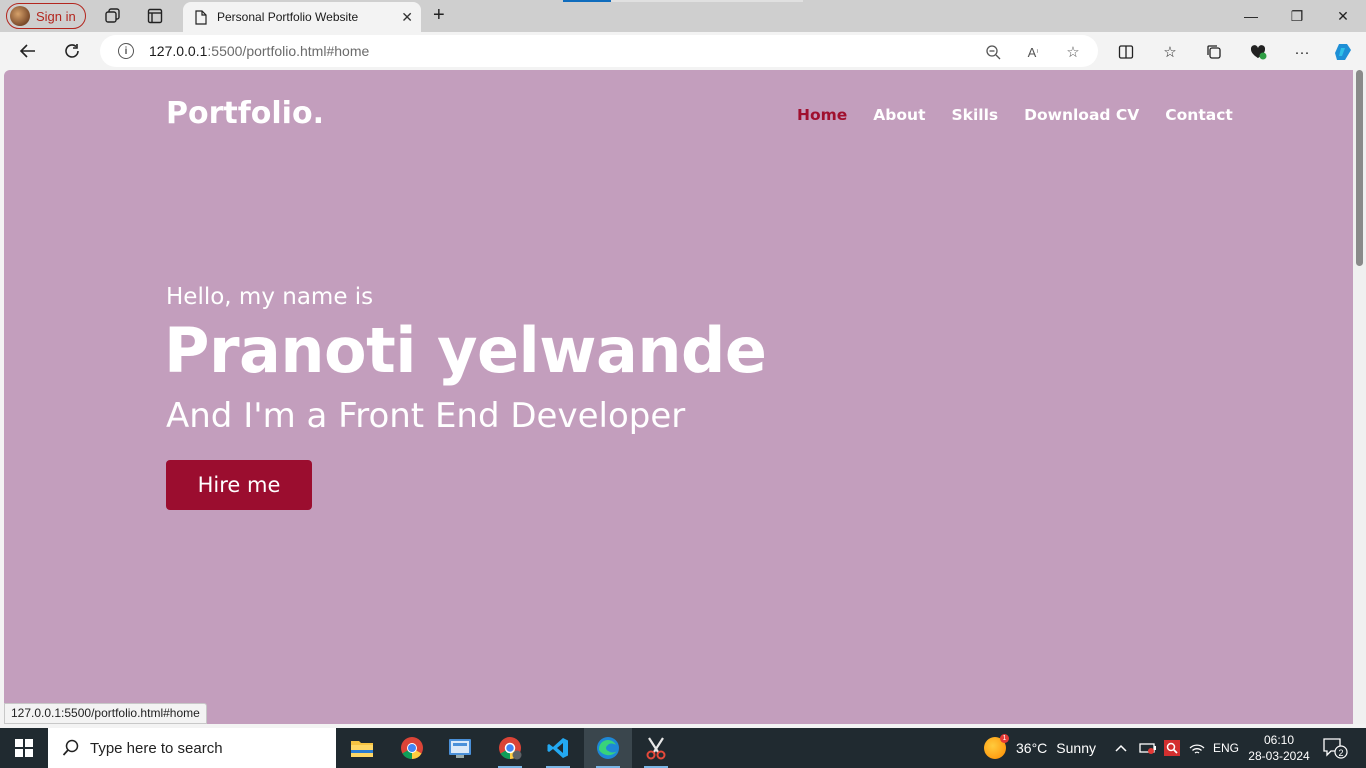 The image size is (1366, 768). What do you see at coordinates (156, 748) in the screenshot?
I see `search-placeholder: Type here to search` at bounding box center [156, 748].